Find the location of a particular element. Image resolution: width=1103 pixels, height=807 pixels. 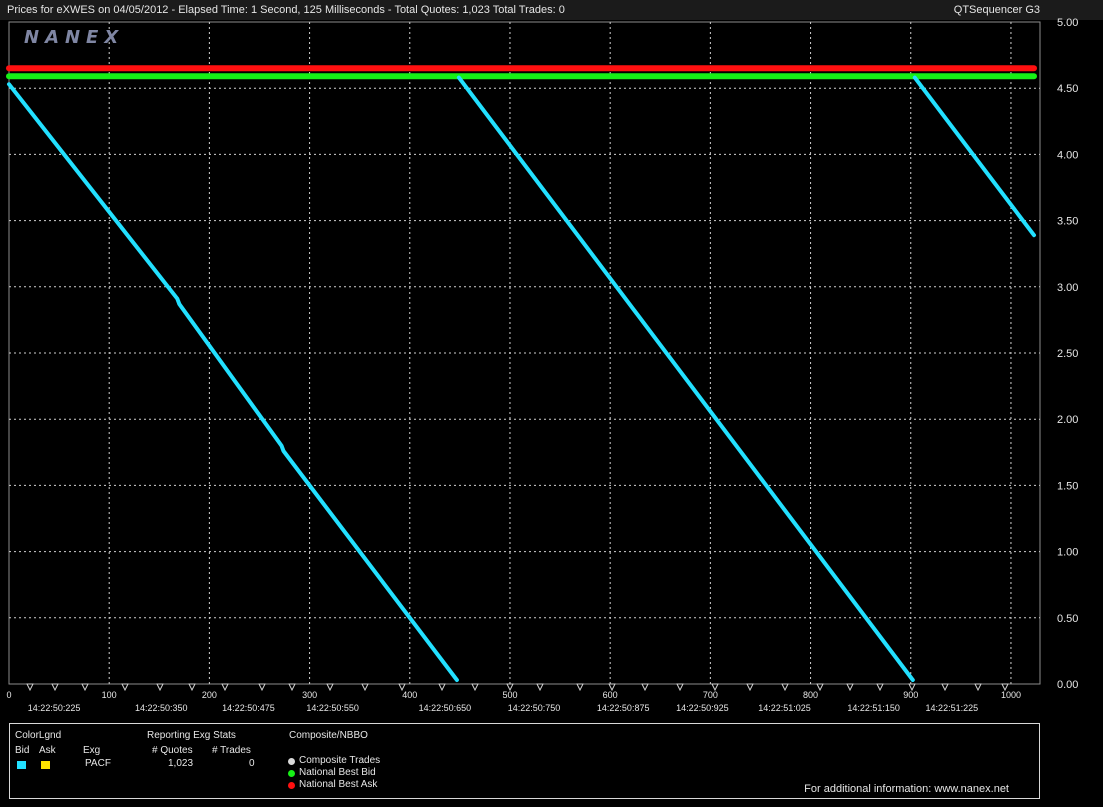

stats-title: Reporting Exg Stats is located at coordinates (191, 735).